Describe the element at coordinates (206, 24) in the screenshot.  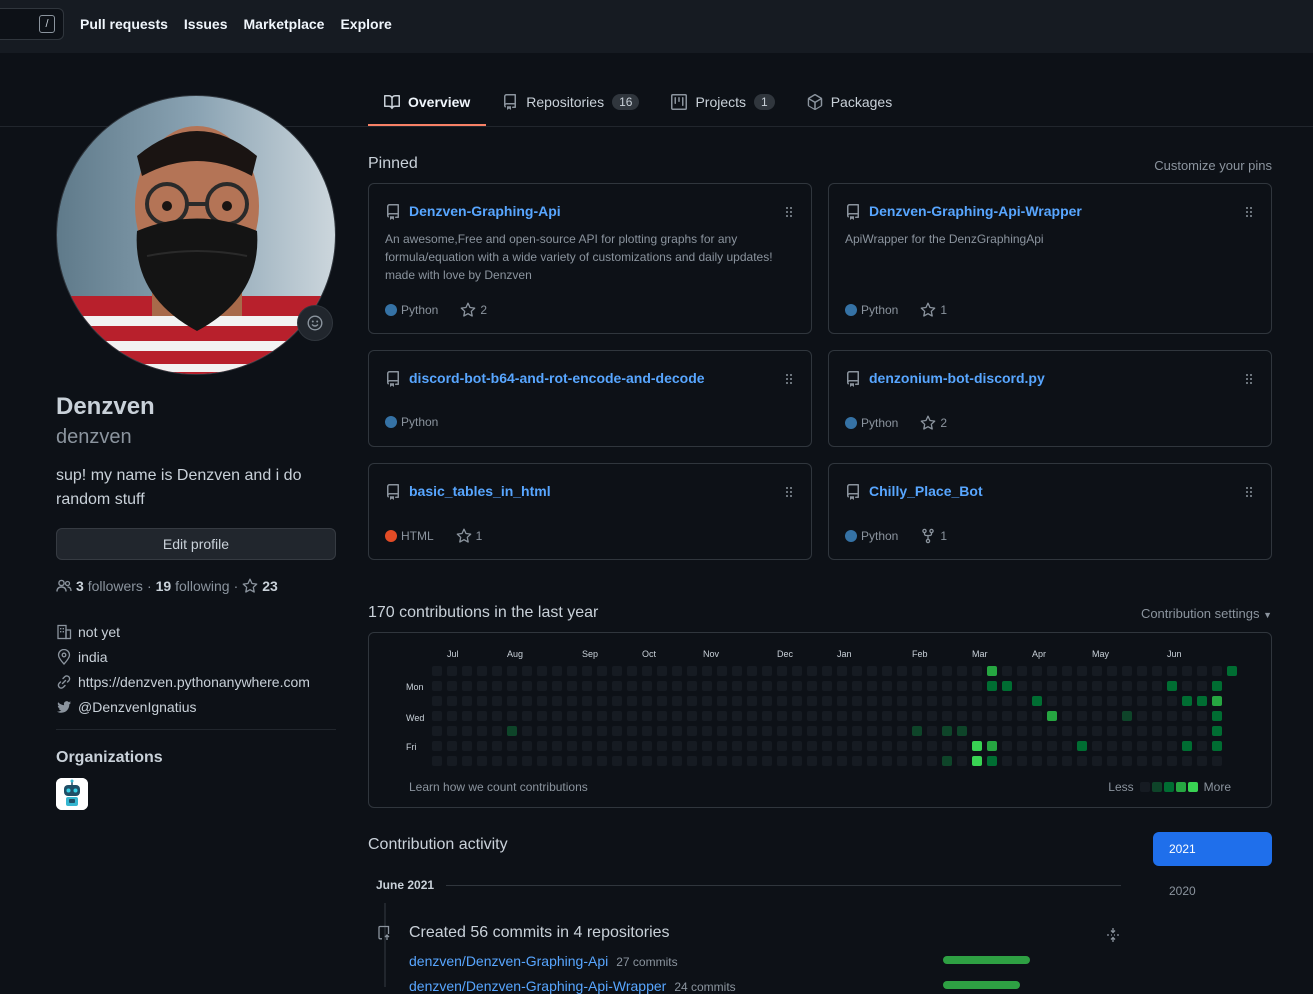
I see `nav-issues: Issues` at that location.